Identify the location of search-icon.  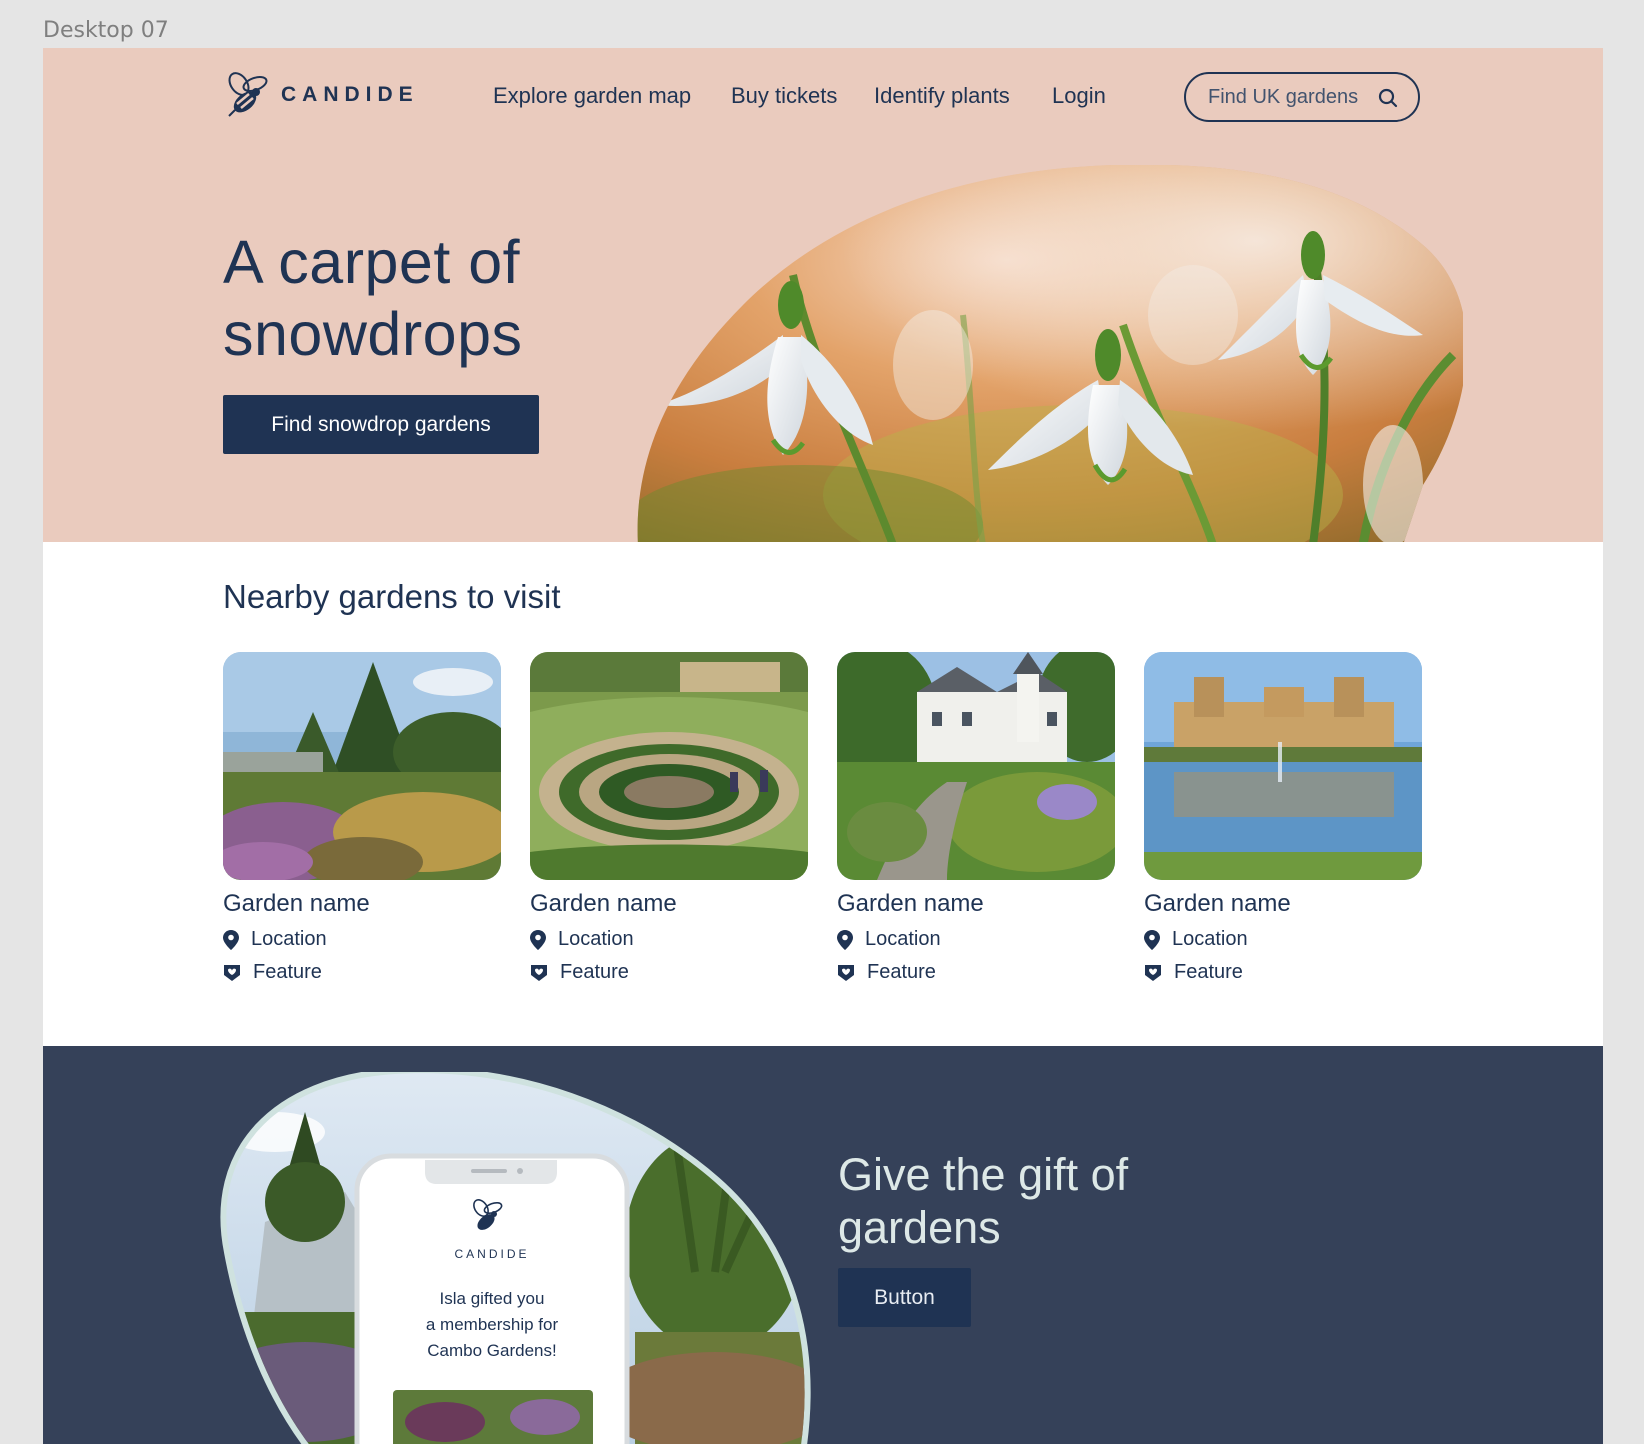
(1388, 98).